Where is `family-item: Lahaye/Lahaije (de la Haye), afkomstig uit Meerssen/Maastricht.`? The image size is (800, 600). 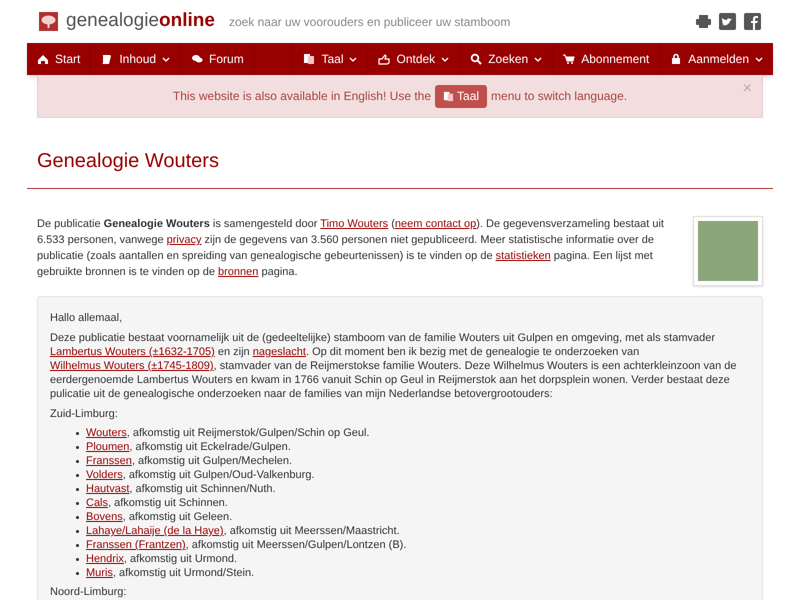 family-item: Lahaye/Lahaije (de la Haye), afkomstig uit Meerssen/Maastricht. is located at coordinates (413, 531).